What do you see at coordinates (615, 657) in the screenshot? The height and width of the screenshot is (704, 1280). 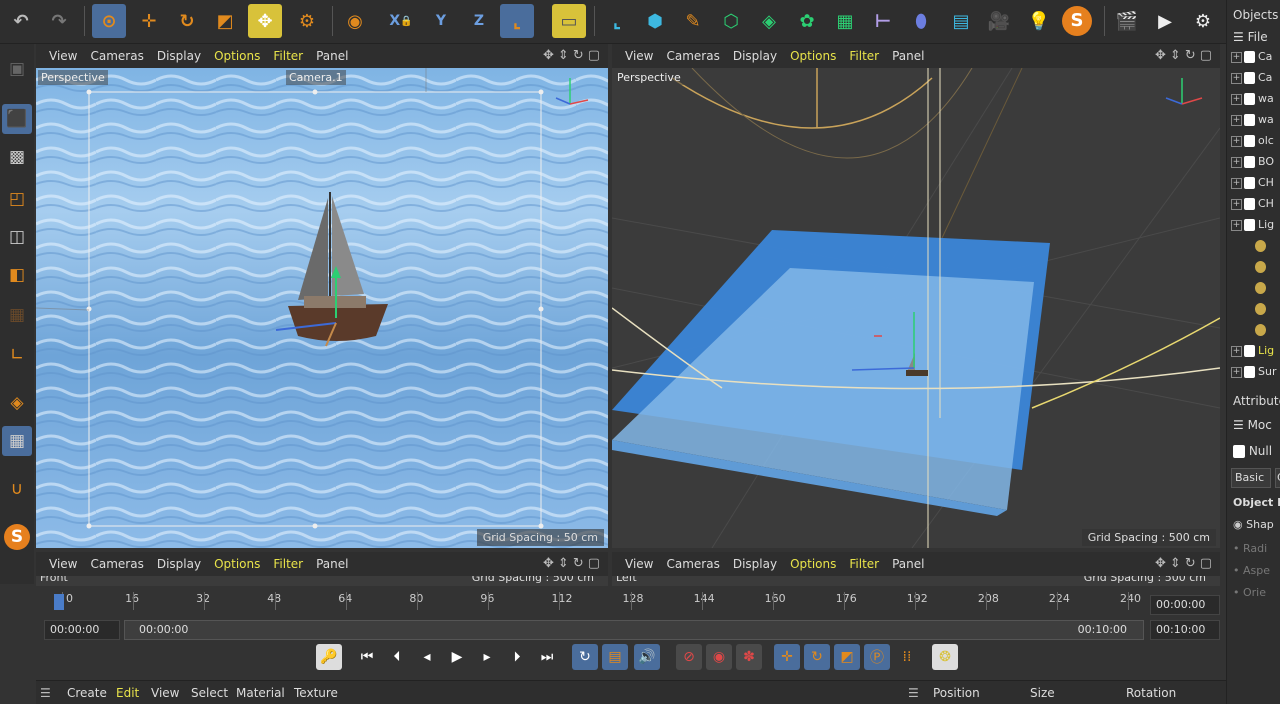 I see `film-button: ▤` at bounding box center [615, 657].